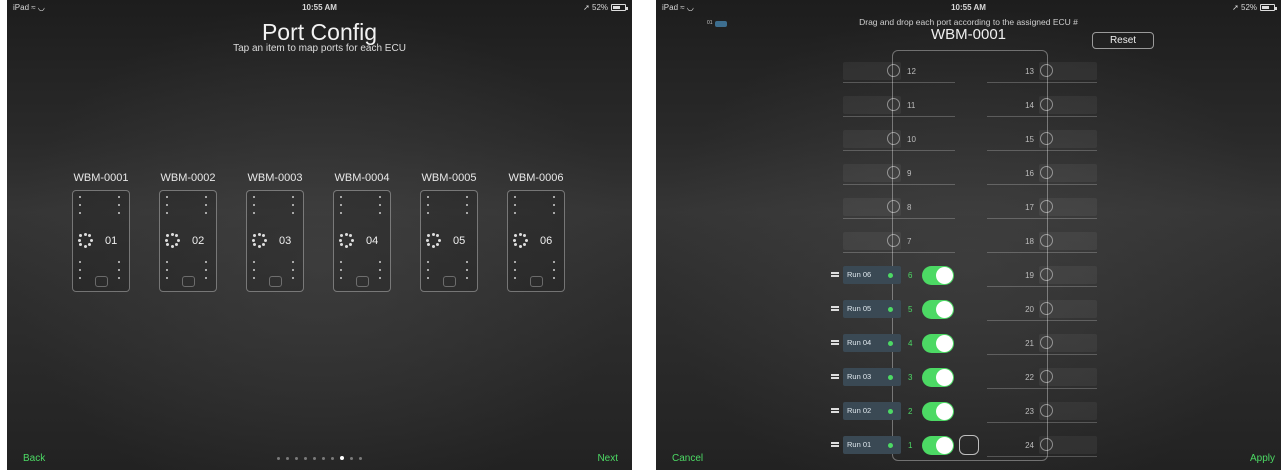  What do you see at coordinates (1029, 377) in the screenshot?
I see `port-number: 22` at bounding box center [1029, 377].